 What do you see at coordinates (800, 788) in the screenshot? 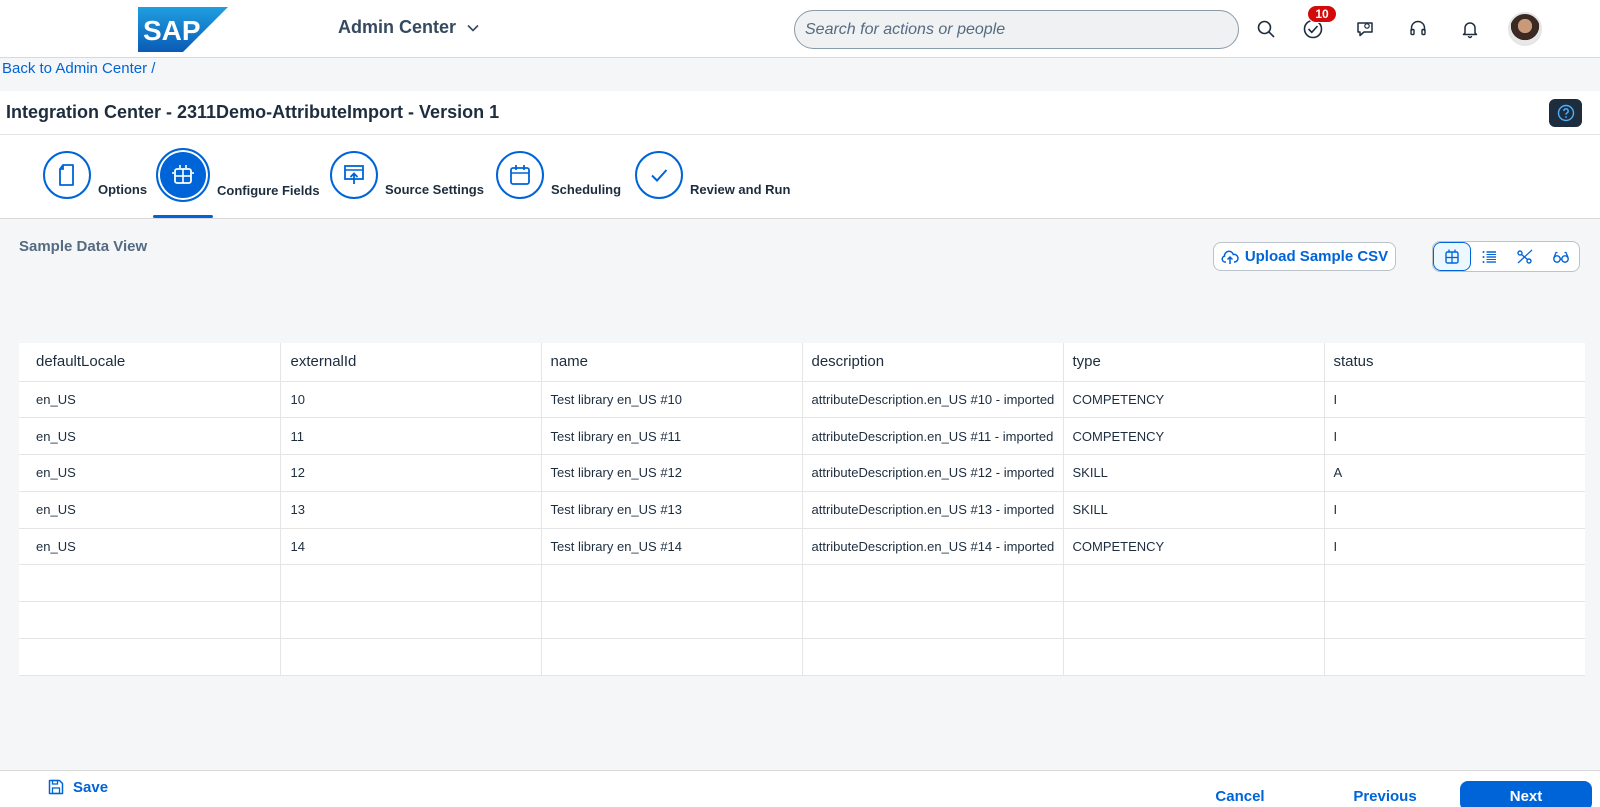
I see `footer-toolbar: Save Cancel Previous Next` at bounding box center [800, 788].